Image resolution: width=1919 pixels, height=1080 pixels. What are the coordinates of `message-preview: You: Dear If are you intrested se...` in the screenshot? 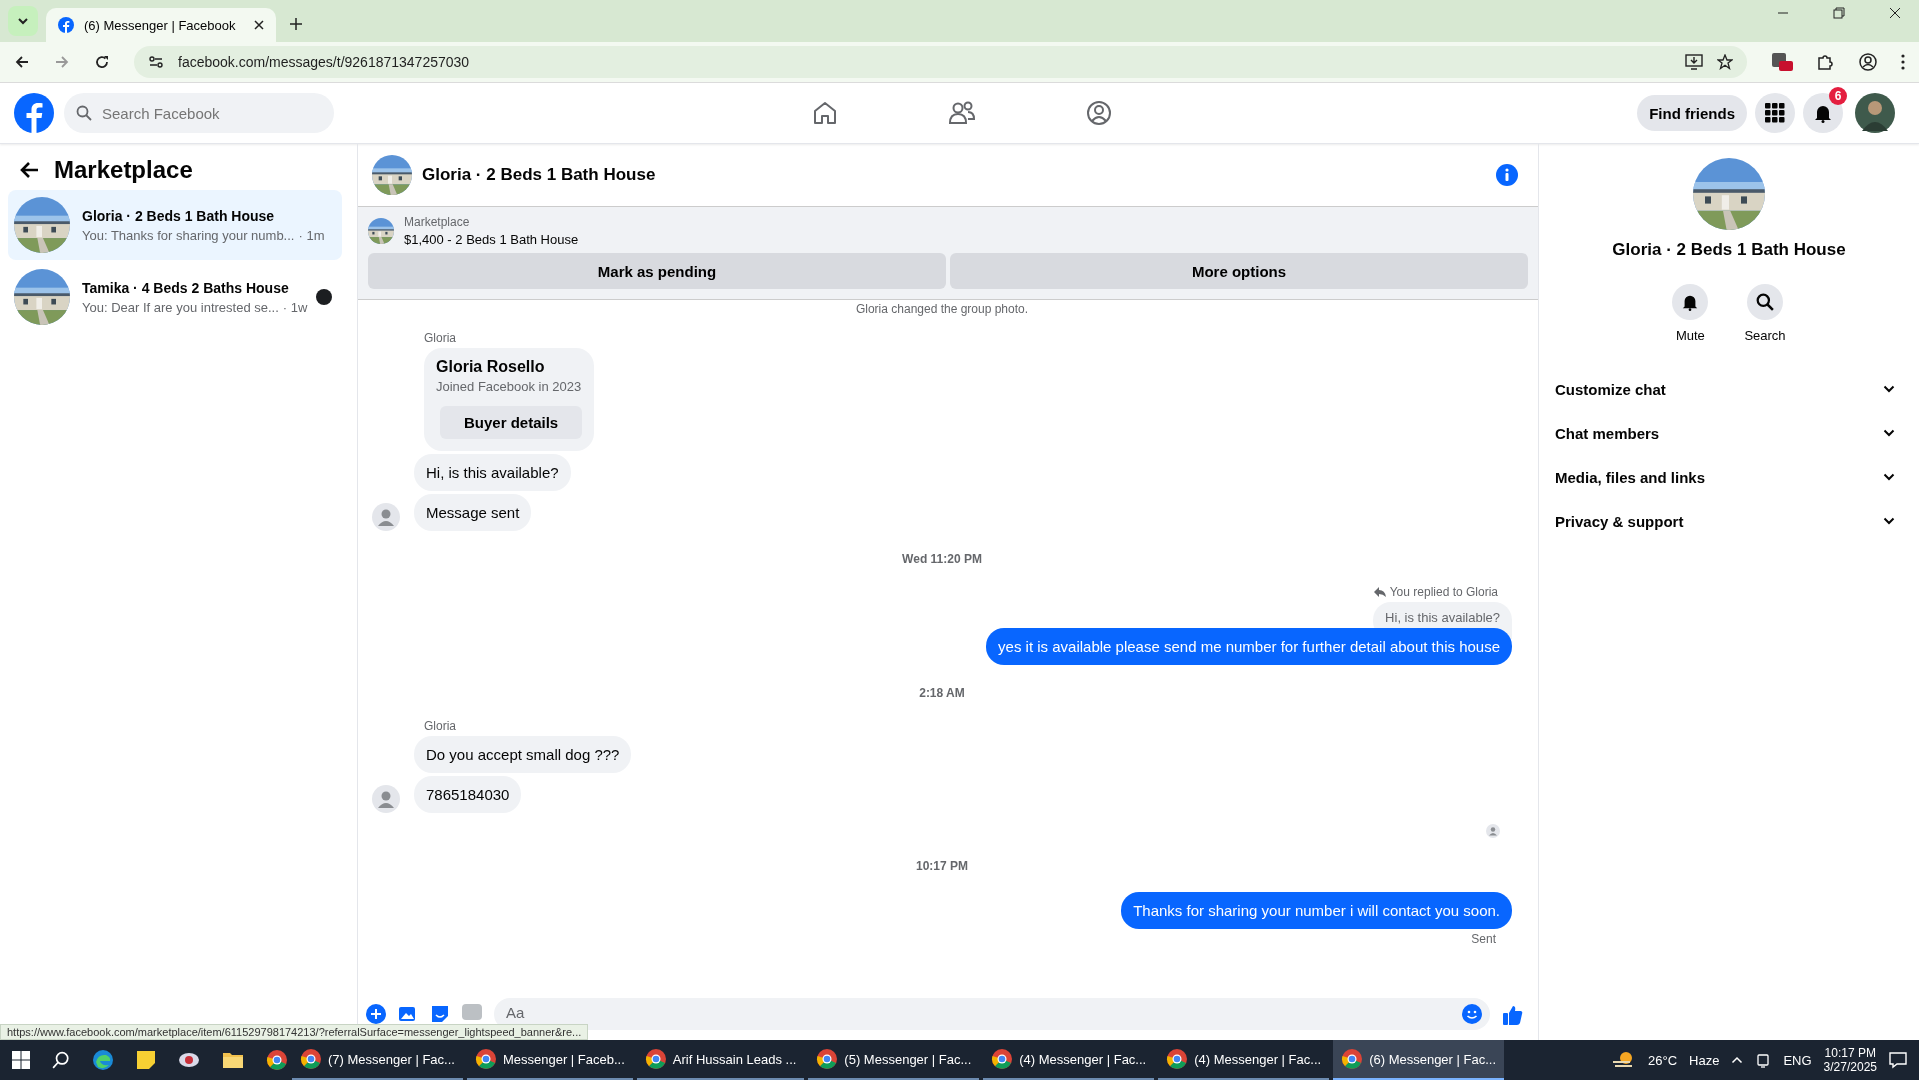 It's located at (180, 307).